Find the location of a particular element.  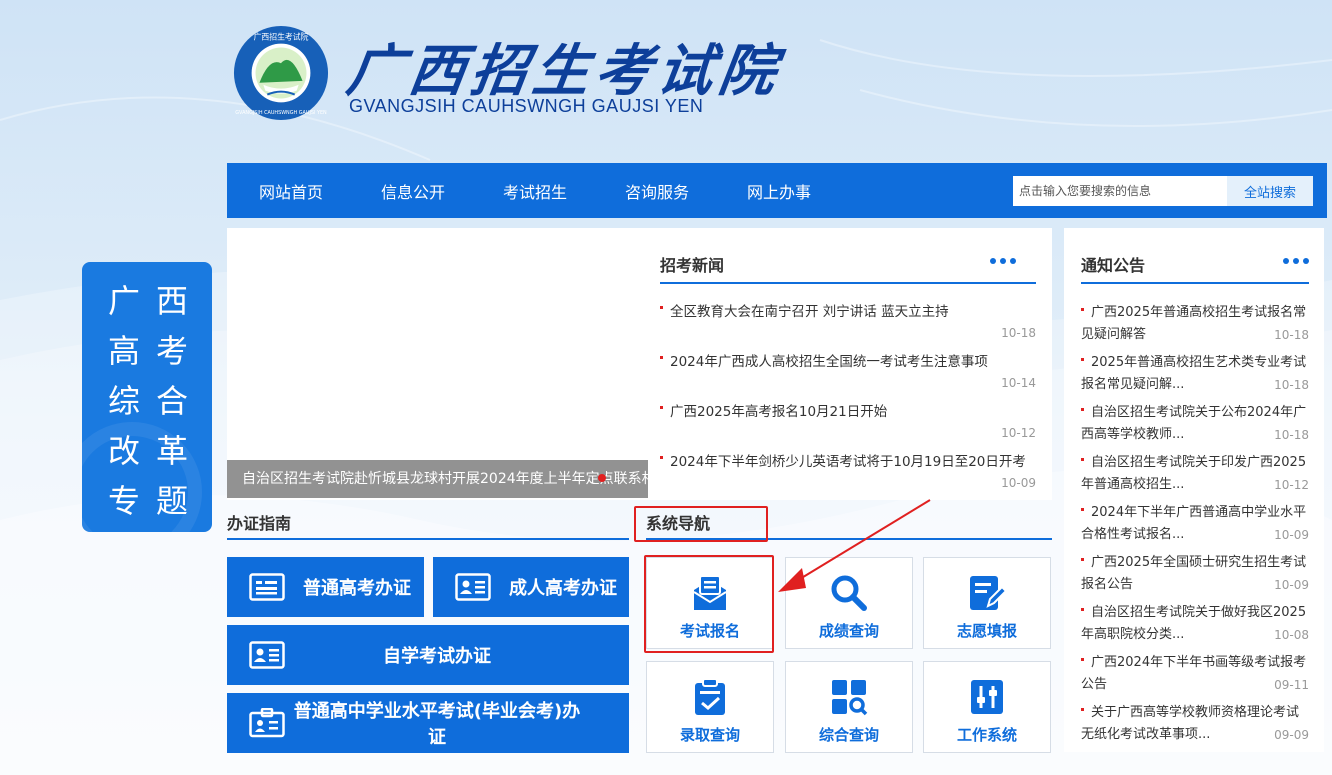

guide-title: 办证指南 is located at coordinates (259, 523).